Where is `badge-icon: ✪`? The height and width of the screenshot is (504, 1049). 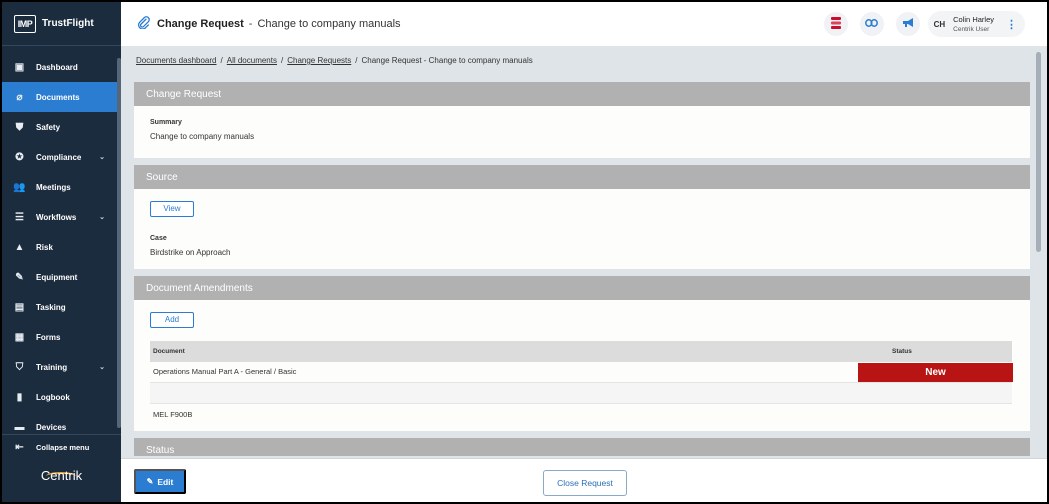
badge-icon: ✪ is located at coordinates (19, 157).